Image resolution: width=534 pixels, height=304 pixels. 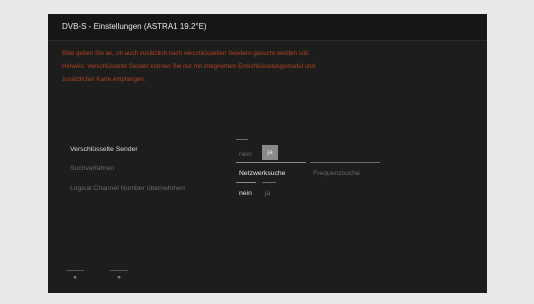 What do you see at coordinates (267, 27) in the screenshot?
I see `title-bar: DVB-S - Einstellungen (ASTRA1 19.2°E)` at bounding box center [267, 27].